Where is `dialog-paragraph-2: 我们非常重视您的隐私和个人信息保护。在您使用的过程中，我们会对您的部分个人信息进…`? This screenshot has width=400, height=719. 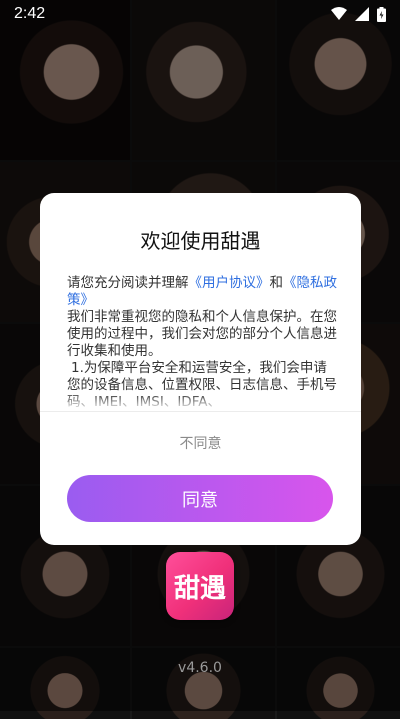 dialog-paragraph-2: 我们非常重视您的隐私和个人信息保护。在您使用的过程中，我们会对您的部分个人信息进… is located at coordinates (202, 334).